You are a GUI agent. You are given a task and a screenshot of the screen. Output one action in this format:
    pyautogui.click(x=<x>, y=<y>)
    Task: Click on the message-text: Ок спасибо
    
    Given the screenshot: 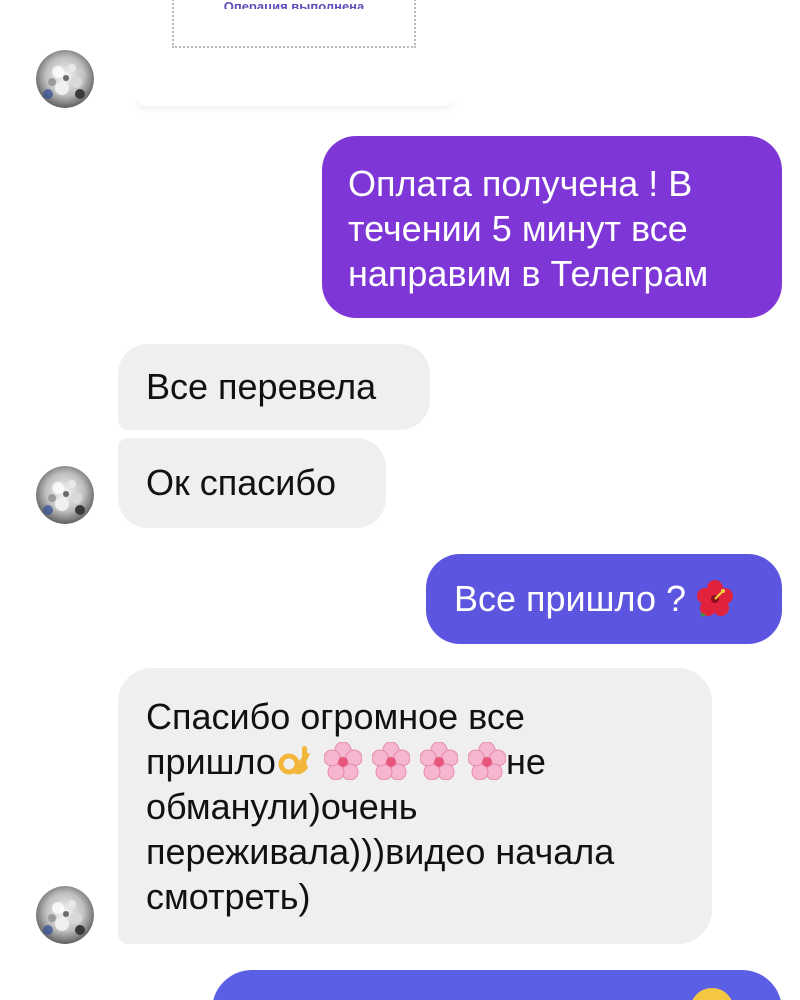 What is the action you would take?
    pyautogui.click(x=241, y=482)
    